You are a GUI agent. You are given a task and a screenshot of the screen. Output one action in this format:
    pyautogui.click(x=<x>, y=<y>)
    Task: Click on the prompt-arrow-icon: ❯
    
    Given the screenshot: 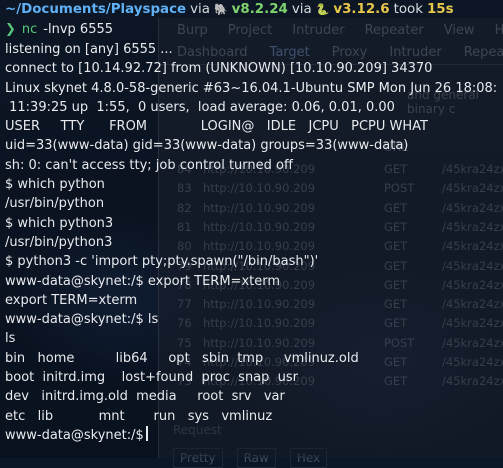 What is the action you would take?
    pyautogui.click(x=10, y=30)
    